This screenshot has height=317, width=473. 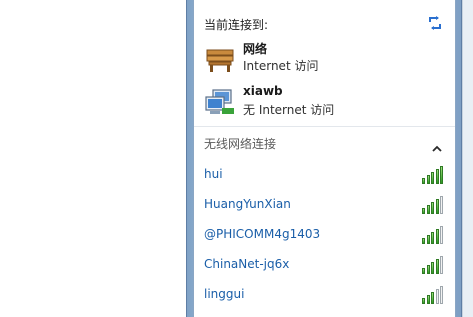 I want to click on wifi-network-name: linggui, so click(x=224, y=294).